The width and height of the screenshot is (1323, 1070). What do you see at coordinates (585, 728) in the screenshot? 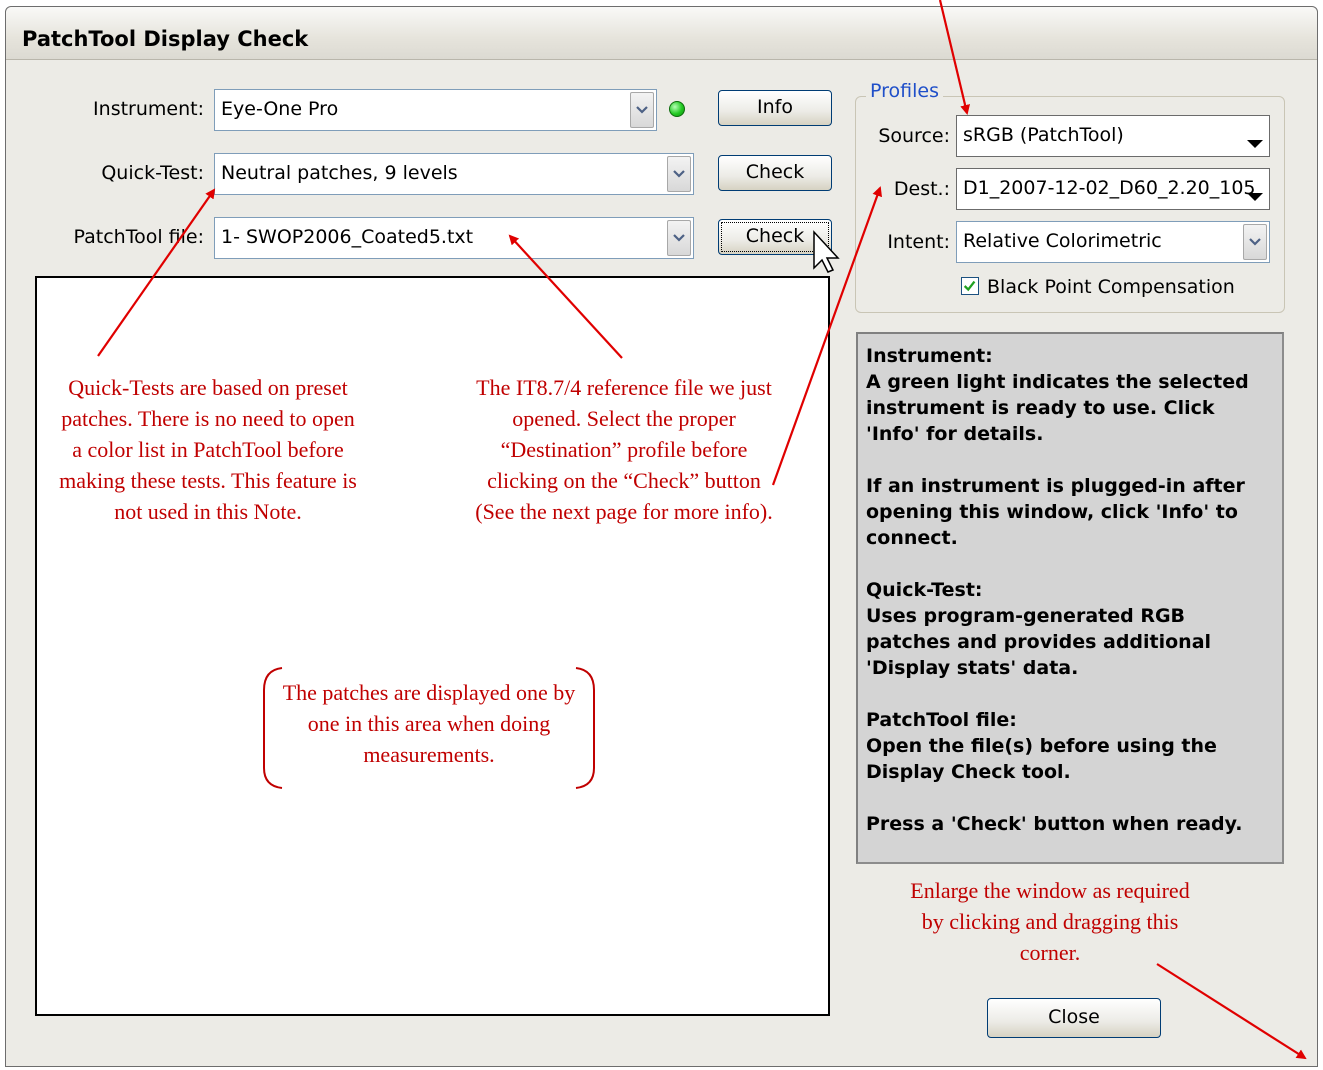
I see `bracket-right` at bounding box center [585, 728].